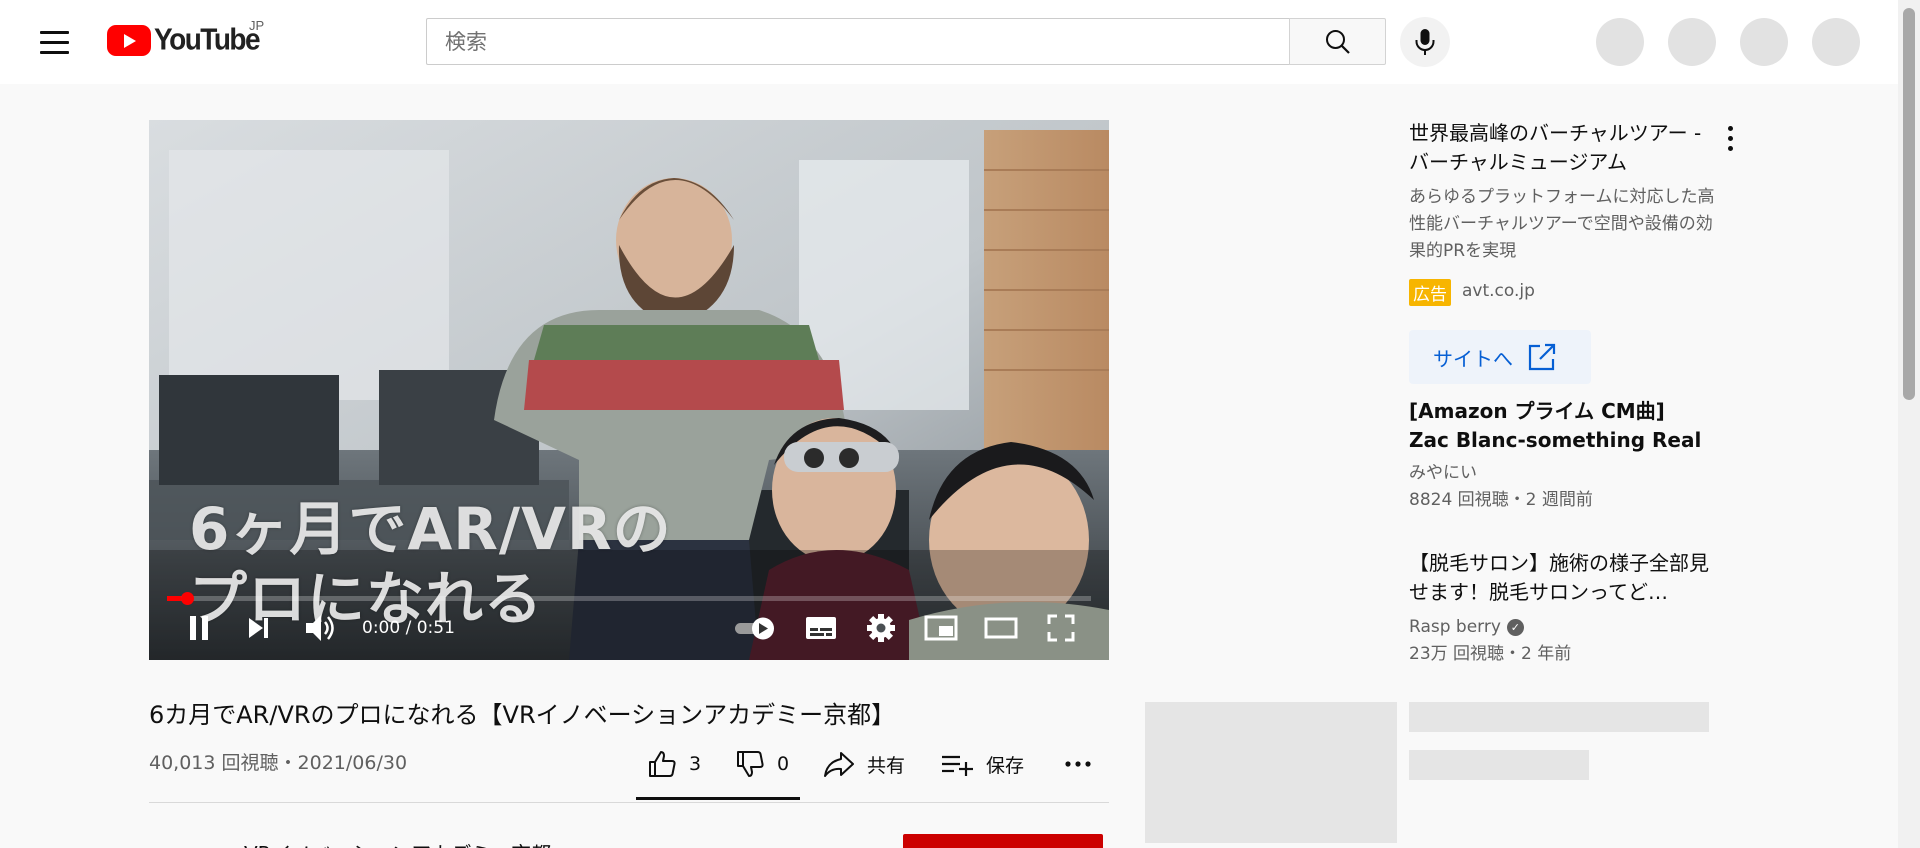  I want to click on subtitles-icon, so click(821, 628).